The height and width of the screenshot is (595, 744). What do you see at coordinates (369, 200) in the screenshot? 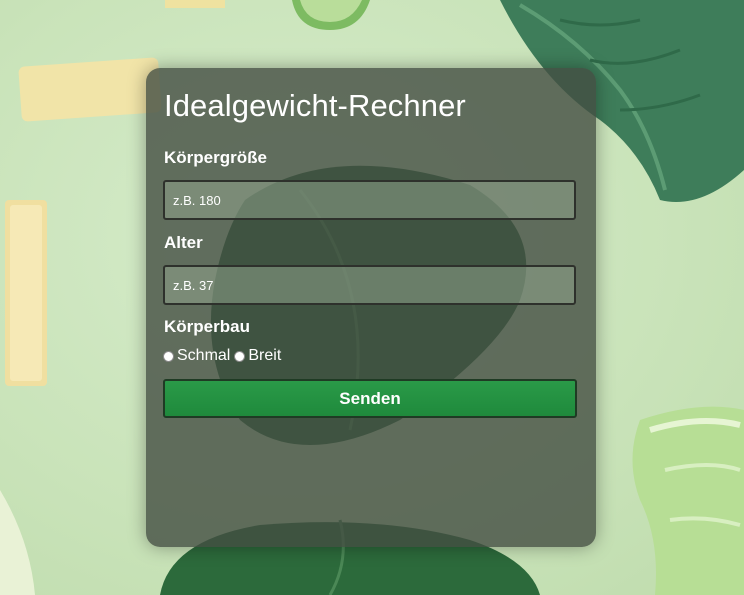
I see `height-input` at bounding box center [369, 200].